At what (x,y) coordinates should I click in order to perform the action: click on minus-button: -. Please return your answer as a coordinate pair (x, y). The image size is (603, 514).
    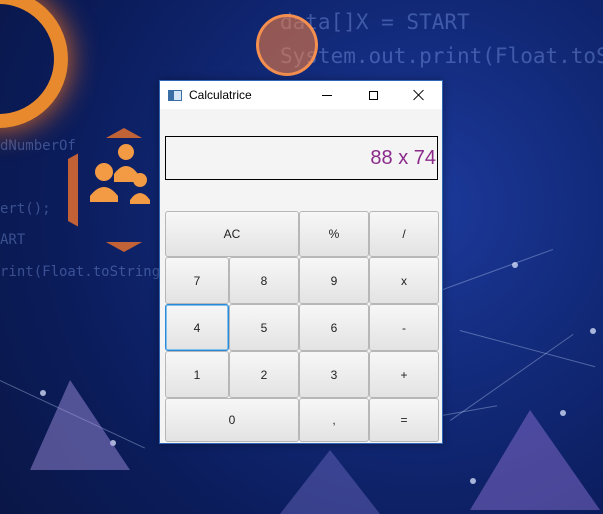
    Looking at the image, I should click on (404, 327).